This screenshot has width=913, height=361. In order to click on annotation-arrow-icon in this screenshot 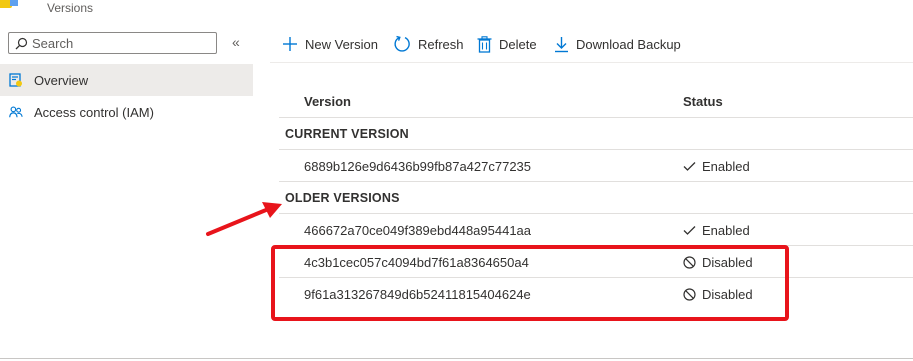, I will do `click(244, 219)`.